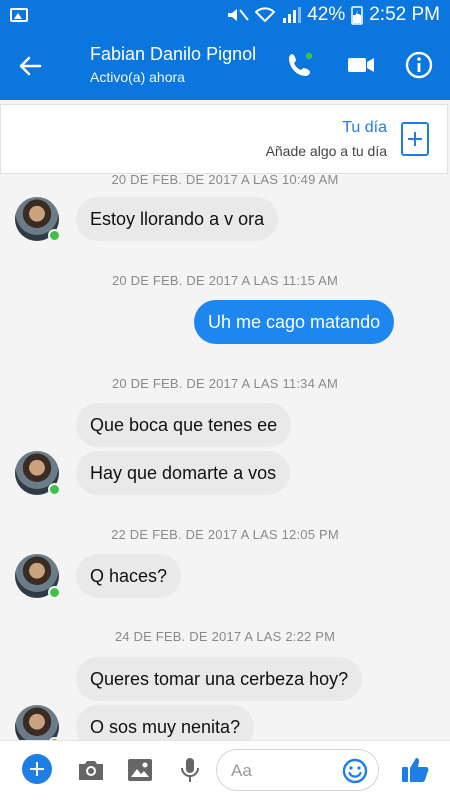 The width and height of the screenshot is (450, 800). Describe the element at coordinates (30, 66) in the screenshot. I see `back-arrow-icon` at that location.